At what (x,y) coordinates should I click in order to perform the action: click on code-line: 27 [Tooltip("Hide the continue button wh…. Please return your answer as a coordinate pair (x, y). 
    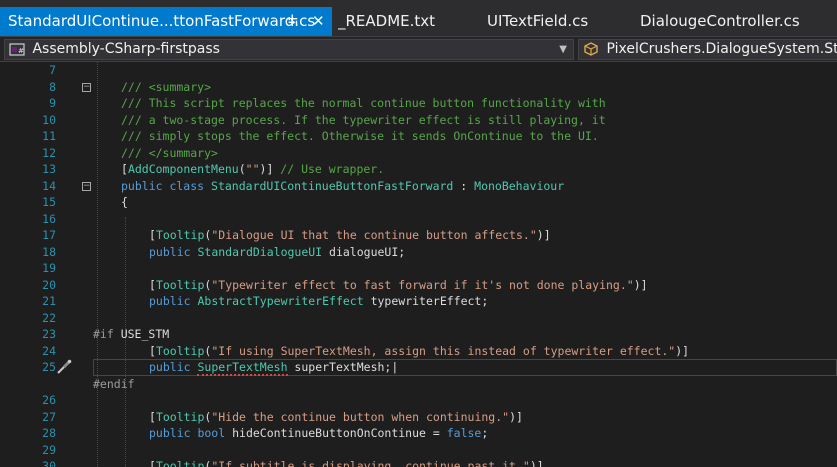
    Looking at the image, I should click on (418, 417).